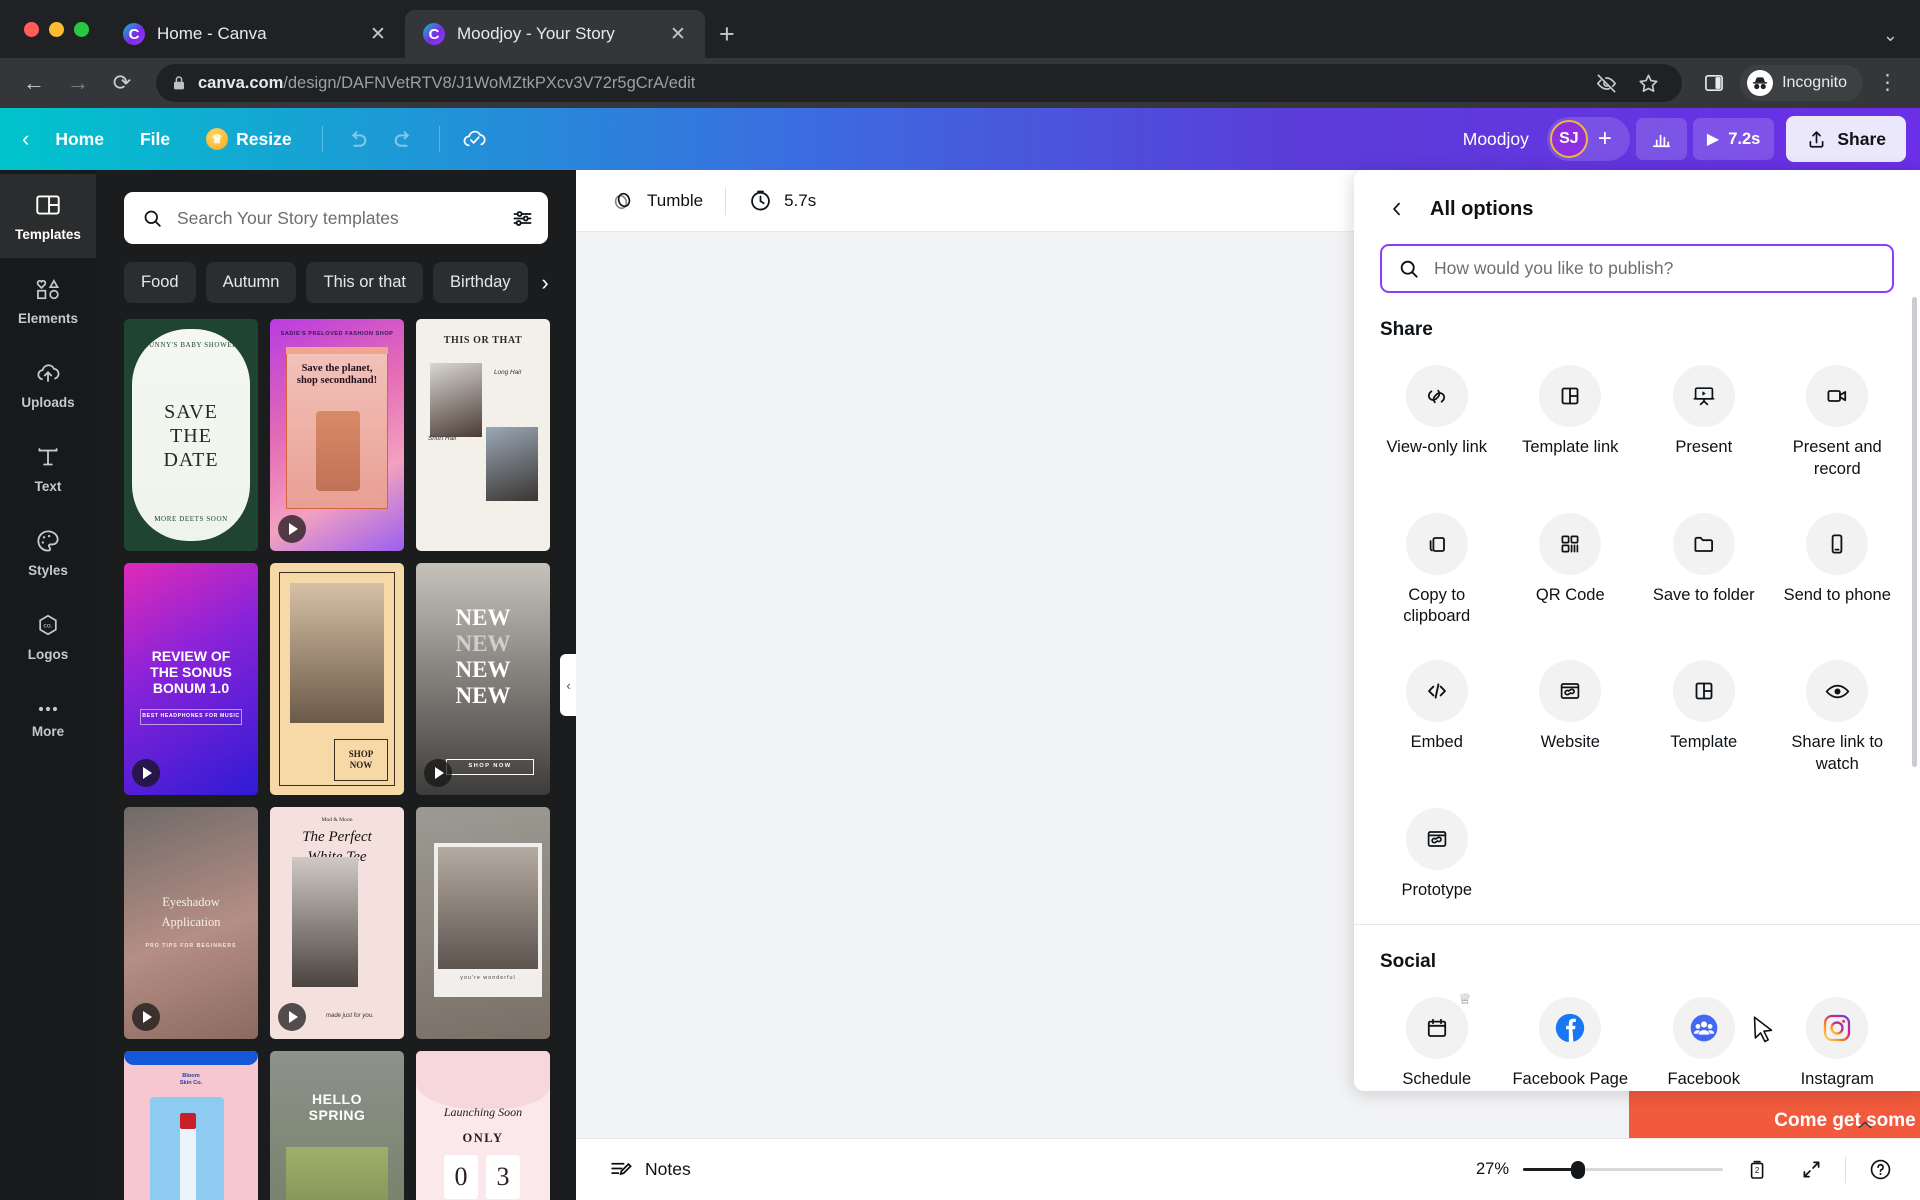 This screenshot has height=1200, width=1920. I want to click on sidebar-item-more: More, so click(48, 720).